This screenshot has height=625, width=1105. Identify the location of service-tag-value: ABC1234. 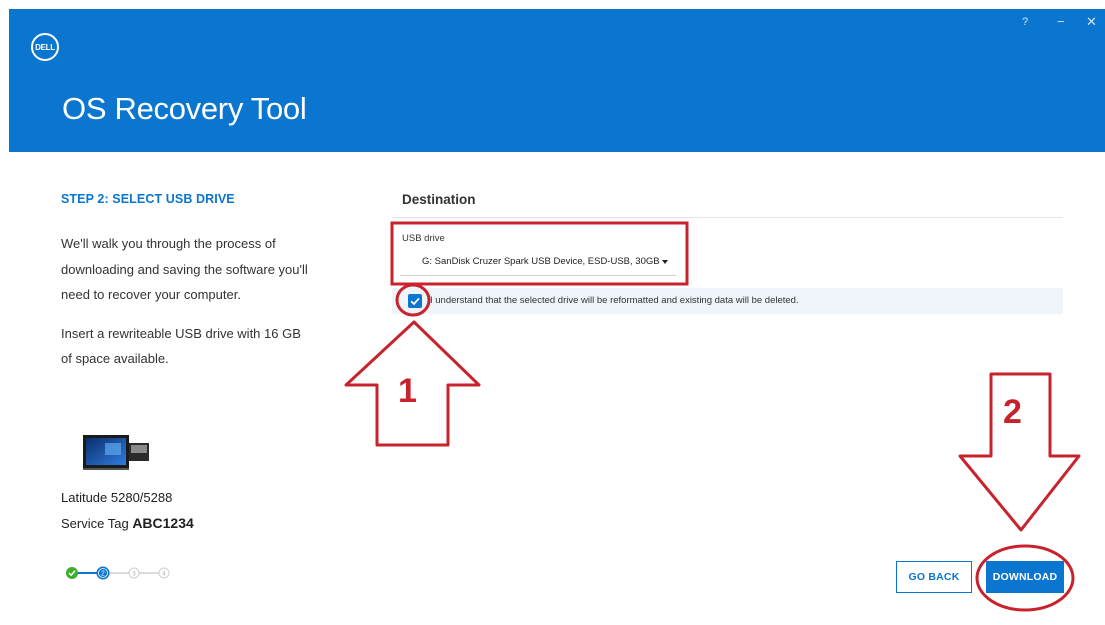
(163, 523).